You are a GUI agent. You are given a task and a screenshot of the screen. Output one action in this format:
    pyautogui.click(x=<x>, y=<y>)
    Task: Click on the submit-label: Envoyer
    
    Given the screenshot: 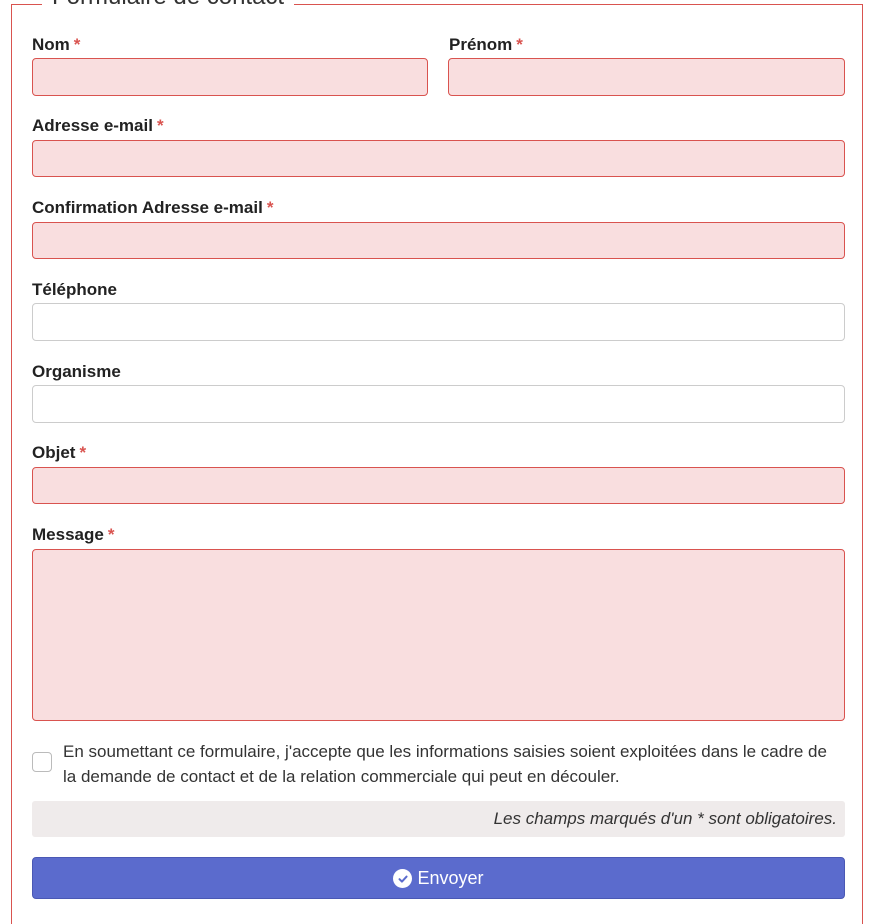 What is the action you would take?
    pyautogui.click(x=450, y=878)
    